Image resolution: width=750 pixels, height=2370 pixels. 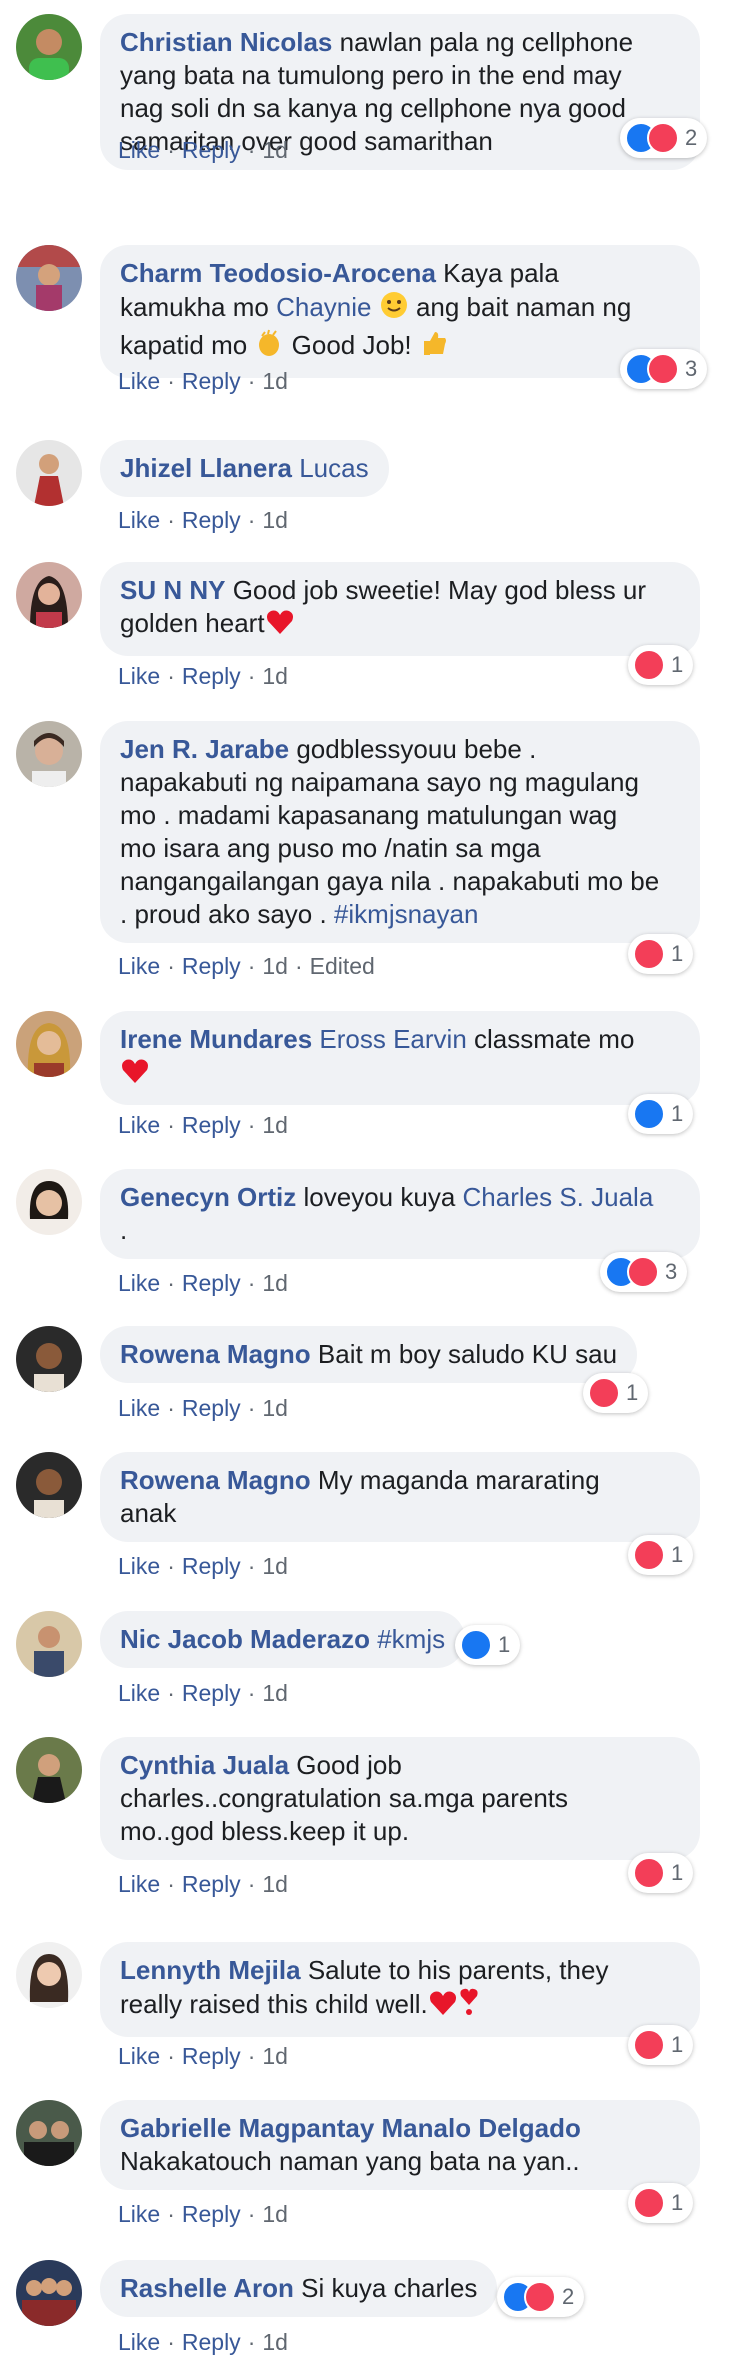 What do you see at coordinates (124, 1230) in the screenshot?
I see `comment-text: .` at bounding box center [124, 1230].